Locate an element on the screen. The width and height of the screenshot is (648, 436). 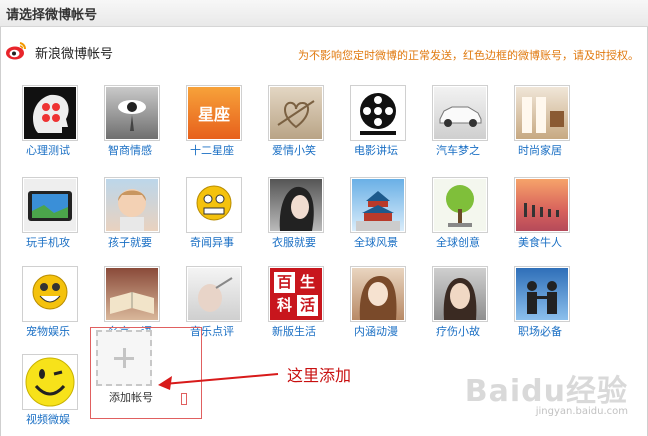
account-label: 爱情小笑 is located at coordinates (294, 150).